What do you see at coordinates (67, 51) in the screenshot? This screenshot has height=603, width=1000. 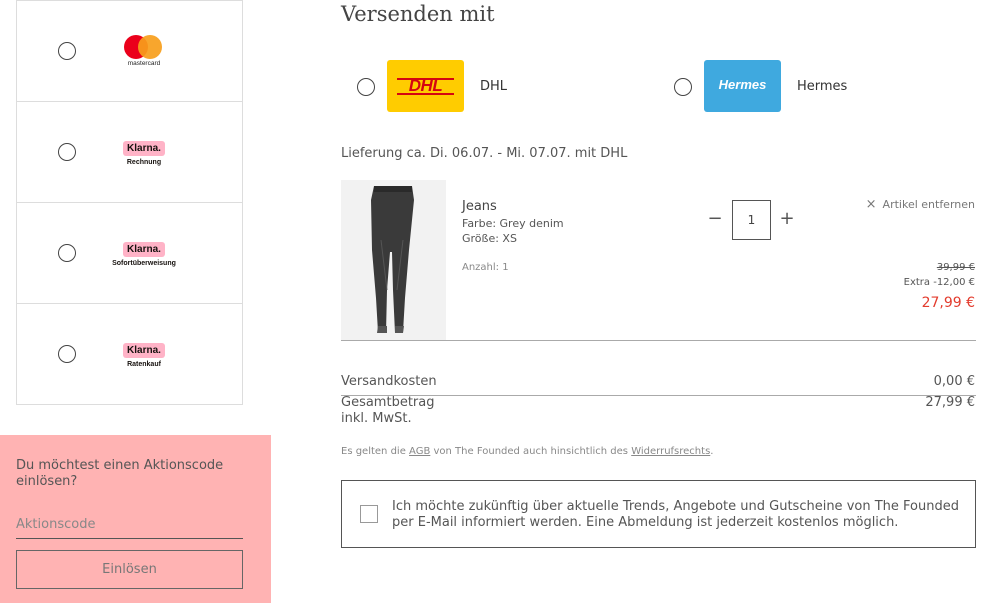 I see `payment-radio-mastercard` at bounding box center [67, 51].